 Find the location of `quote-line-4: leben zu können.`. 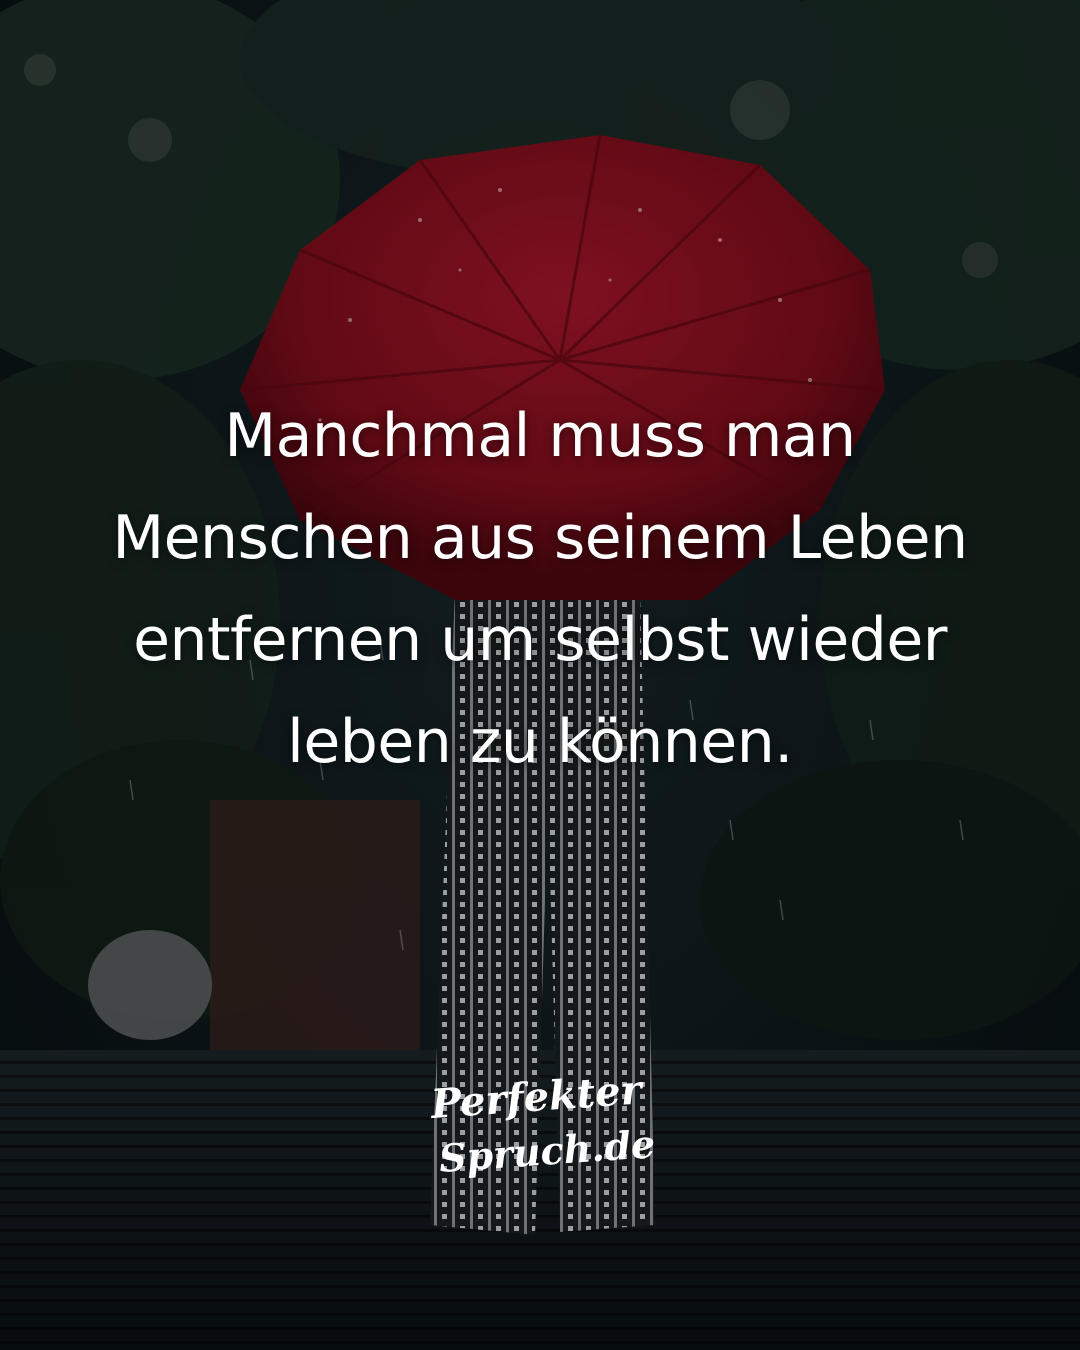

quote-line-4: leben zu können. is located at coordinates (540, 742).